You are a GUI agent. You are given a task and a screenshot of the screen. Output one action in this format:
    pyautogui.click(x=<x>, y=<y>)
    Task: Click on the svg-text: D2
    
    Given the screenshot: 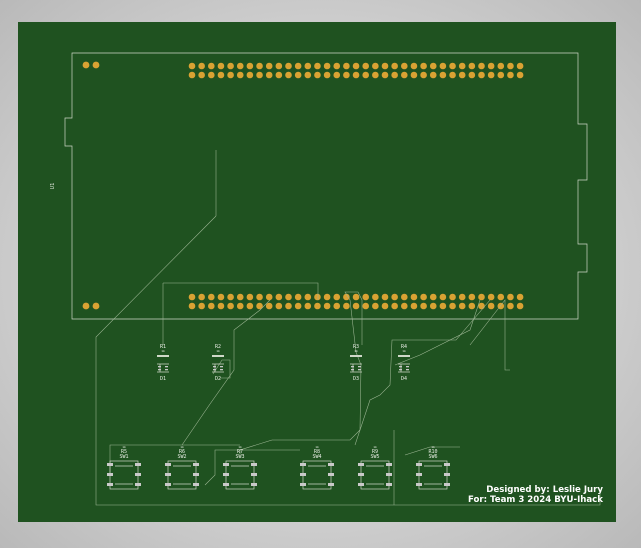 What is the action you would take?
    pyautogui.click(x=218, y=379)
    